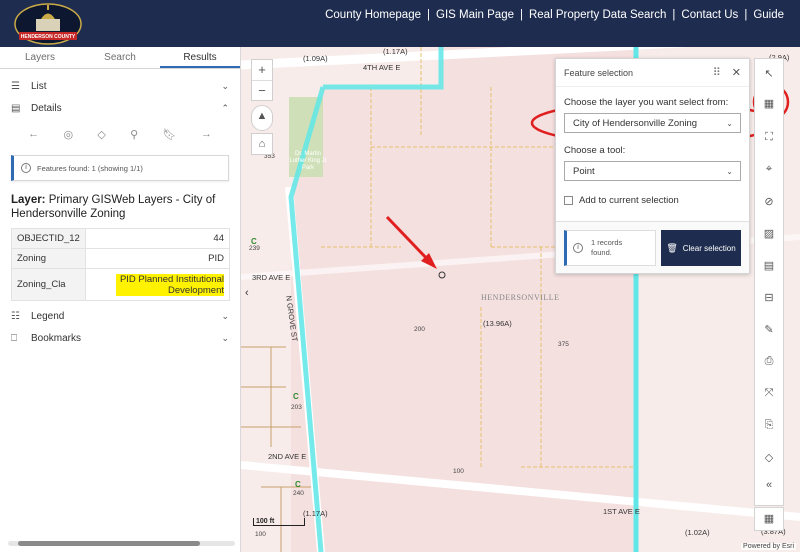 Image resolution: width=800 pixels, height=552 pixels. What do you see at coordinates (28, 200) in the screenshot?
I see `layer-title-prefix: Layer:` at bounding box center [28, 200].